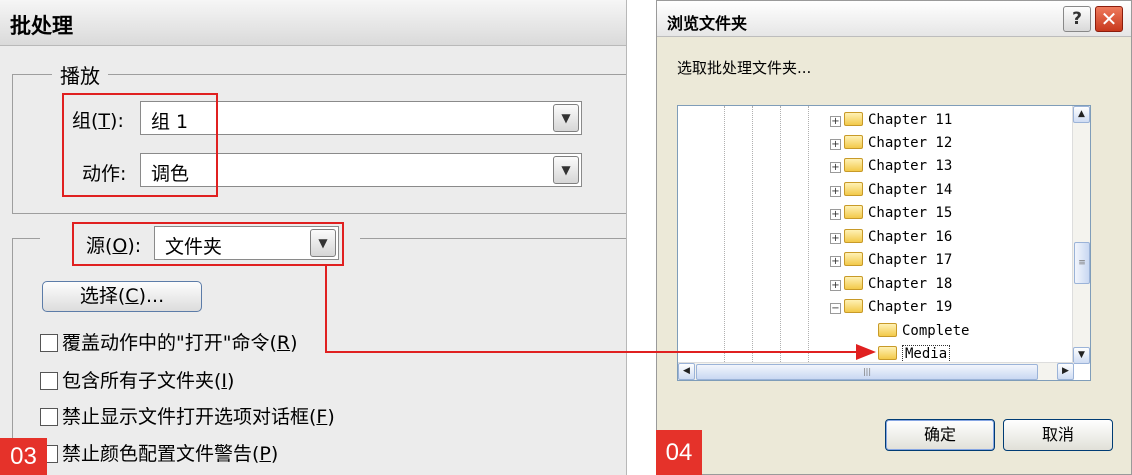 This screenshot has height=475, width=1132. I want to click on tree-item-chapter-18: + Chapter 18, so click(891, 284).